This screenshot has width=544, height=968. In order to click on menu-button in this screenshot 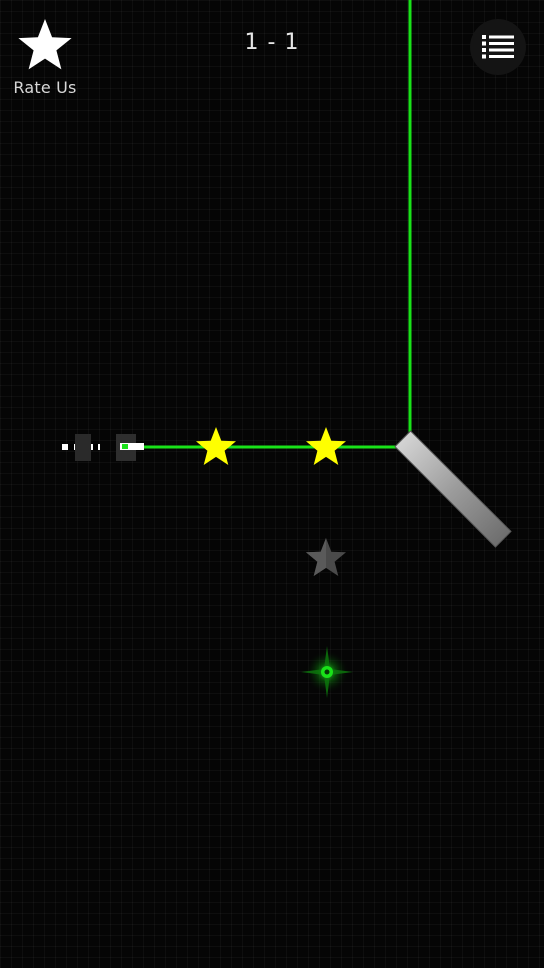, I will do `click(498, 47)`.